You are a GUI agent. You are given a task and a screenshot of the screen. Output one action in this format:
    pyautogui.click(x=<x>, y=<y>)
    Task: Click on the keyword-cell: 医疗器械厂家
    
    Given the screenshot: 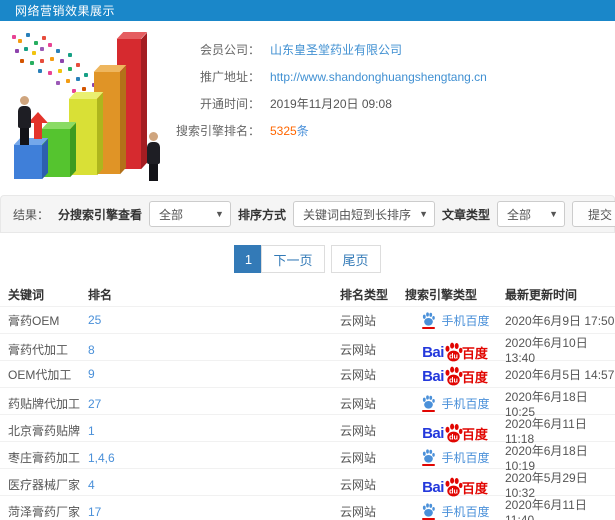 What is the action you would take?
    pyautogui.click(x=44, y=485)
    